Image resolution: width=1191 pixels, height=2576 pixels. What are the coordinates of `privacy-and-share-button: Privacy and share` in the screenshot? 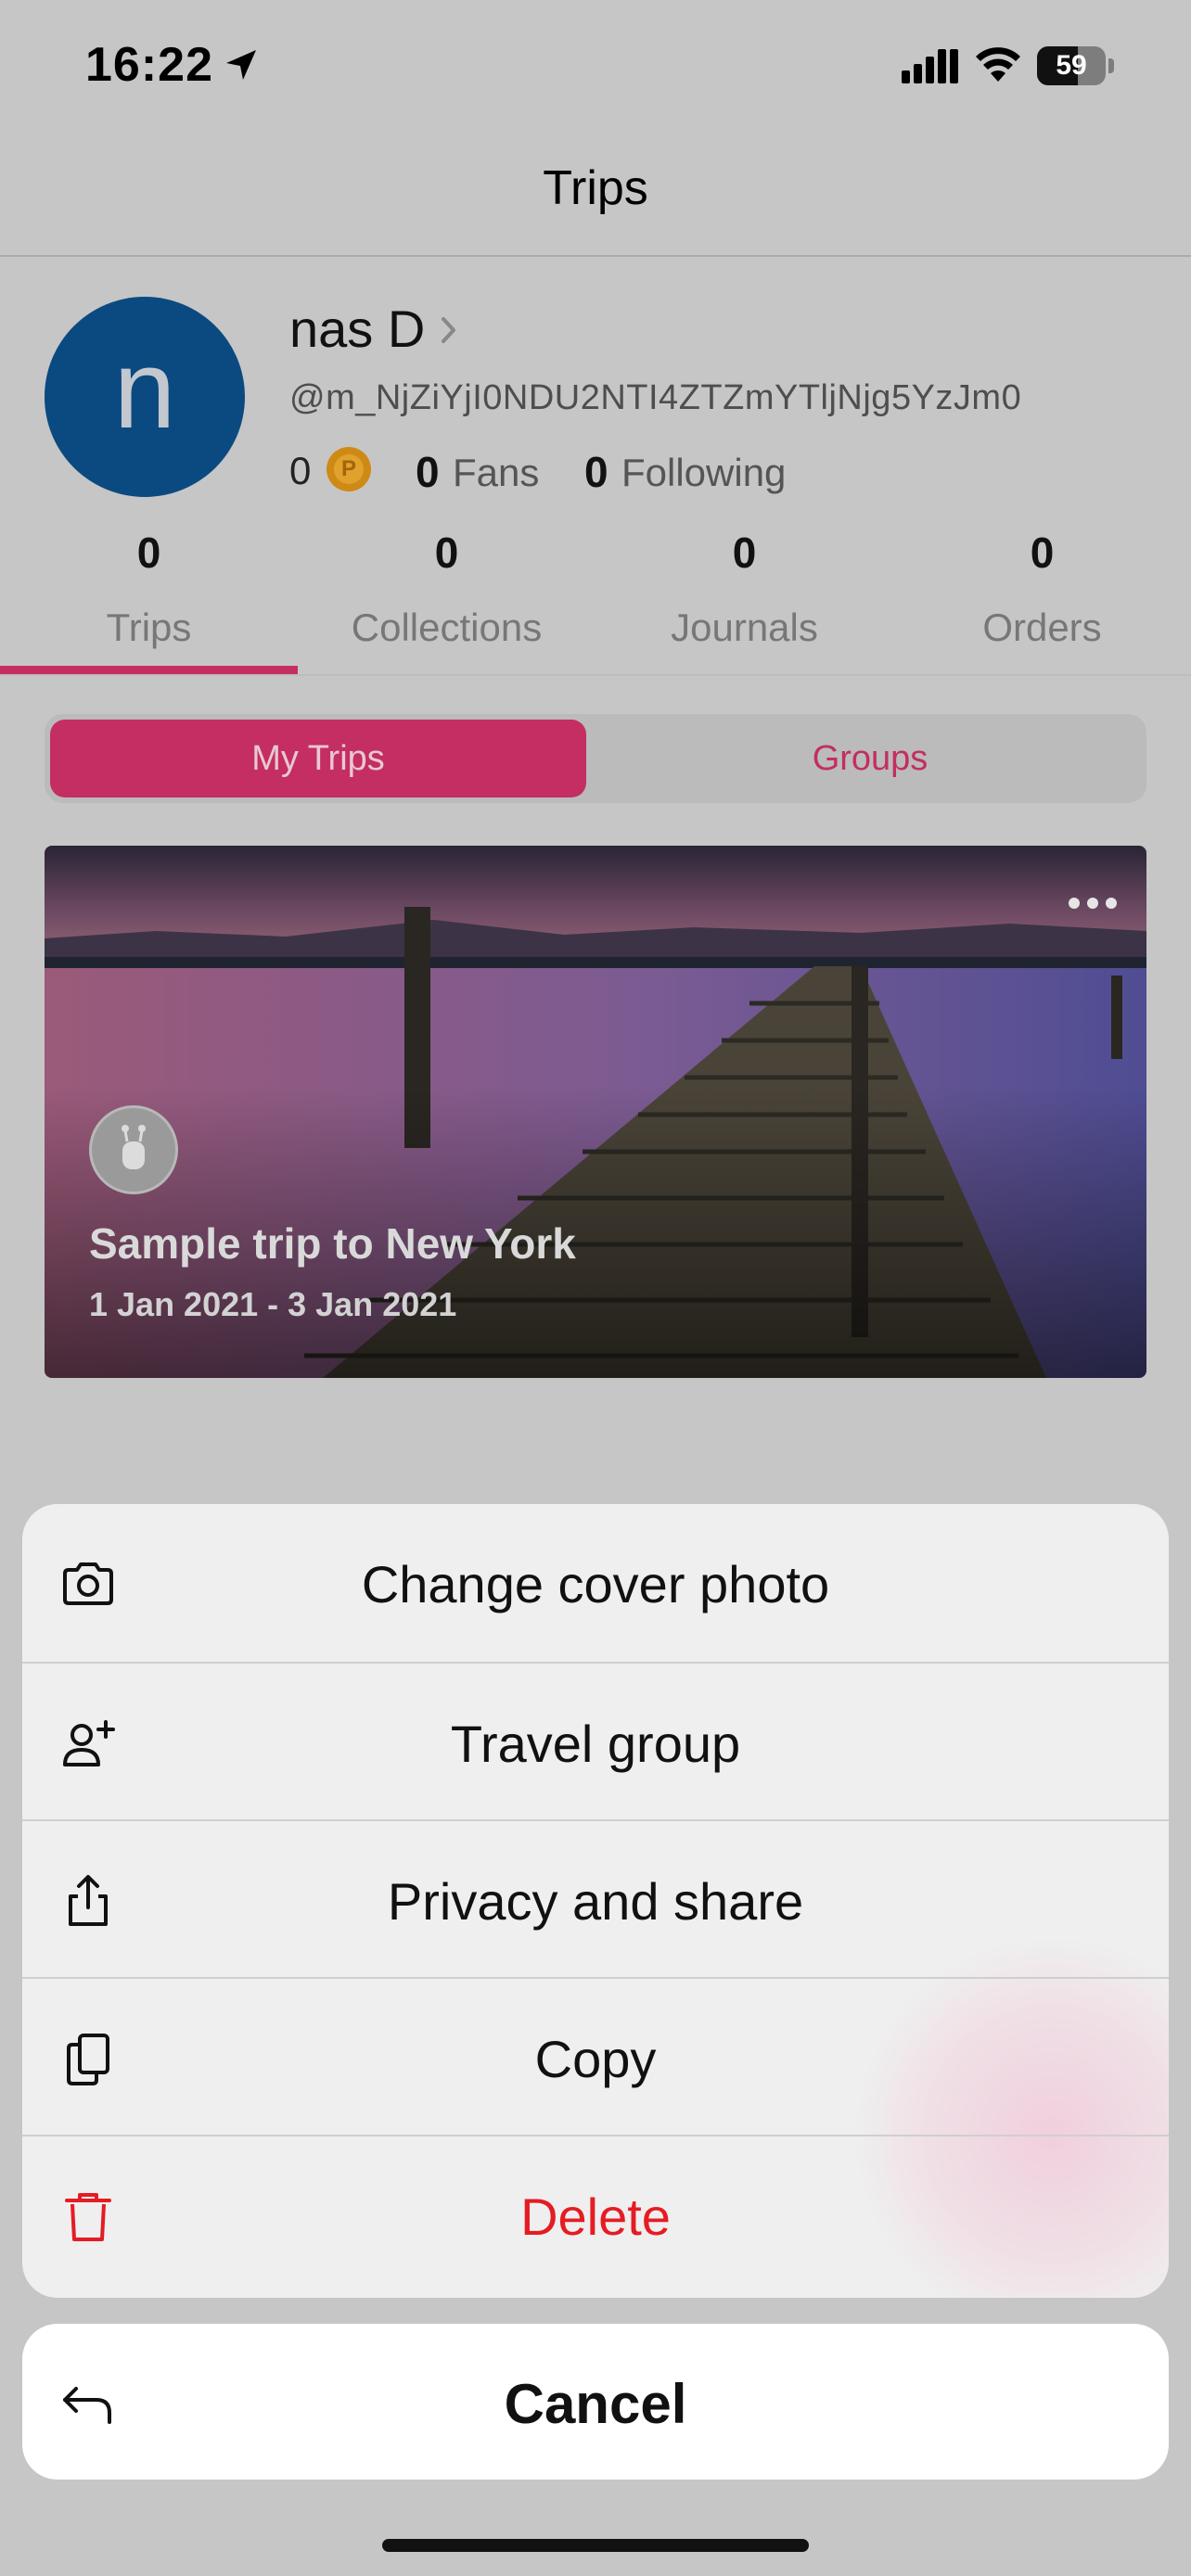 It's located at (595, 1899).